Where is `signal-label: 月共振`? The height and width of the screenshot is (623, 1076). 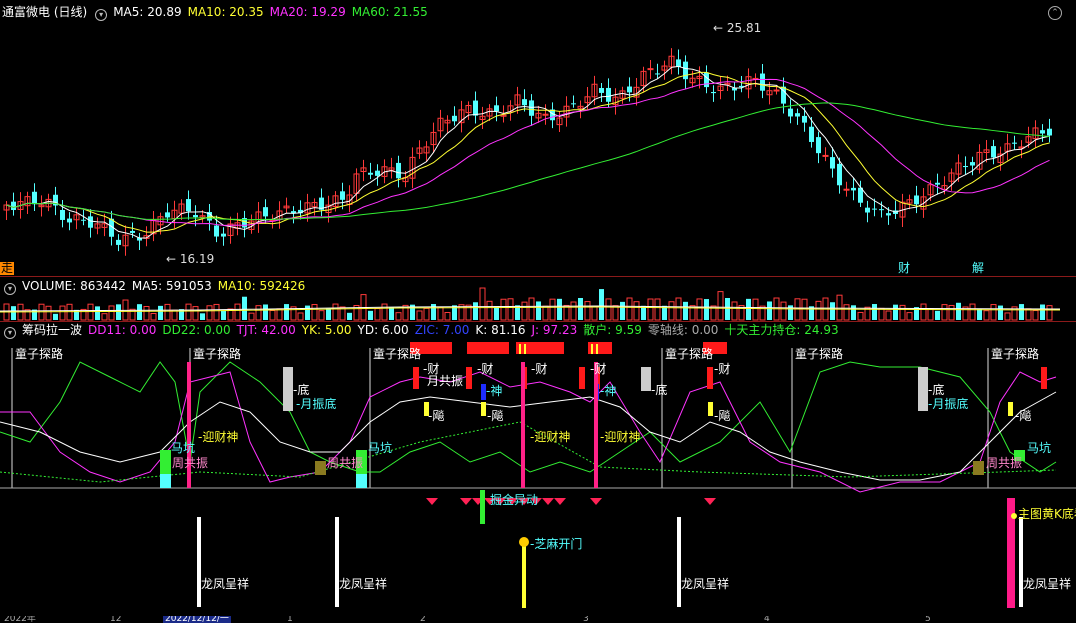 signal-label: 月共振 is located at coordinates (445, 381).